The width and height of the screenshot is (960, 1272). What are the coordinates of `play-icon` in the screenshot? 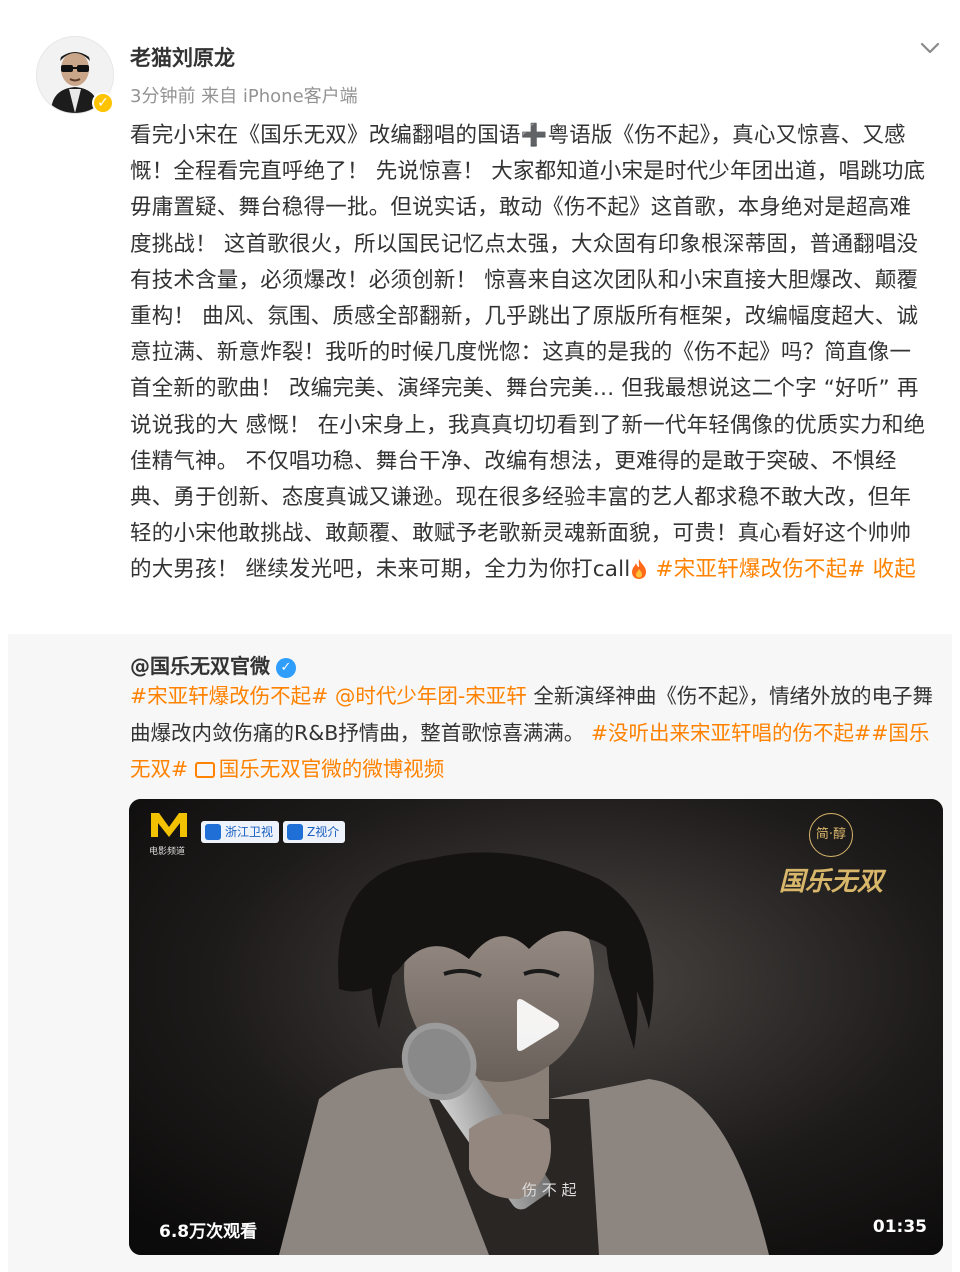 It's located at (536, 1025).